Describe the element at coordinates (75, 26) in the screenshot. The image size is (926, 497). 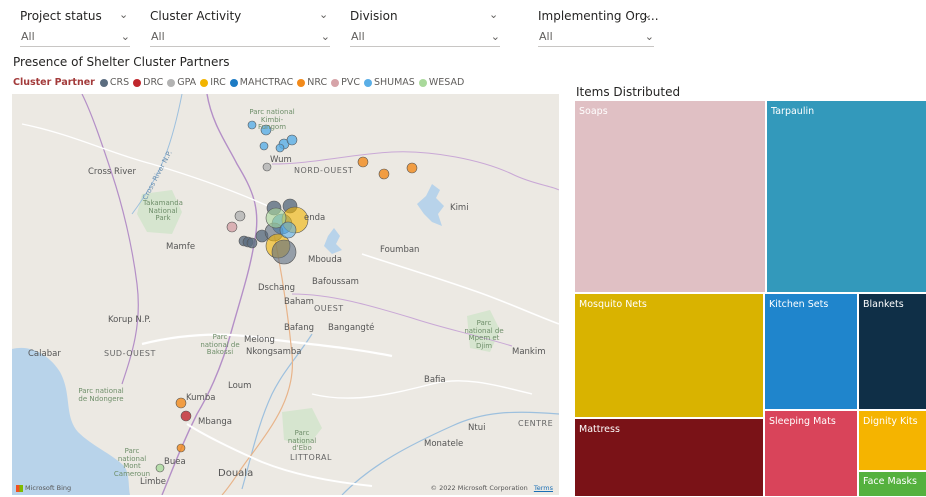
I see `slicer-project-status: Project status ⌄ All ⌄` at that location.